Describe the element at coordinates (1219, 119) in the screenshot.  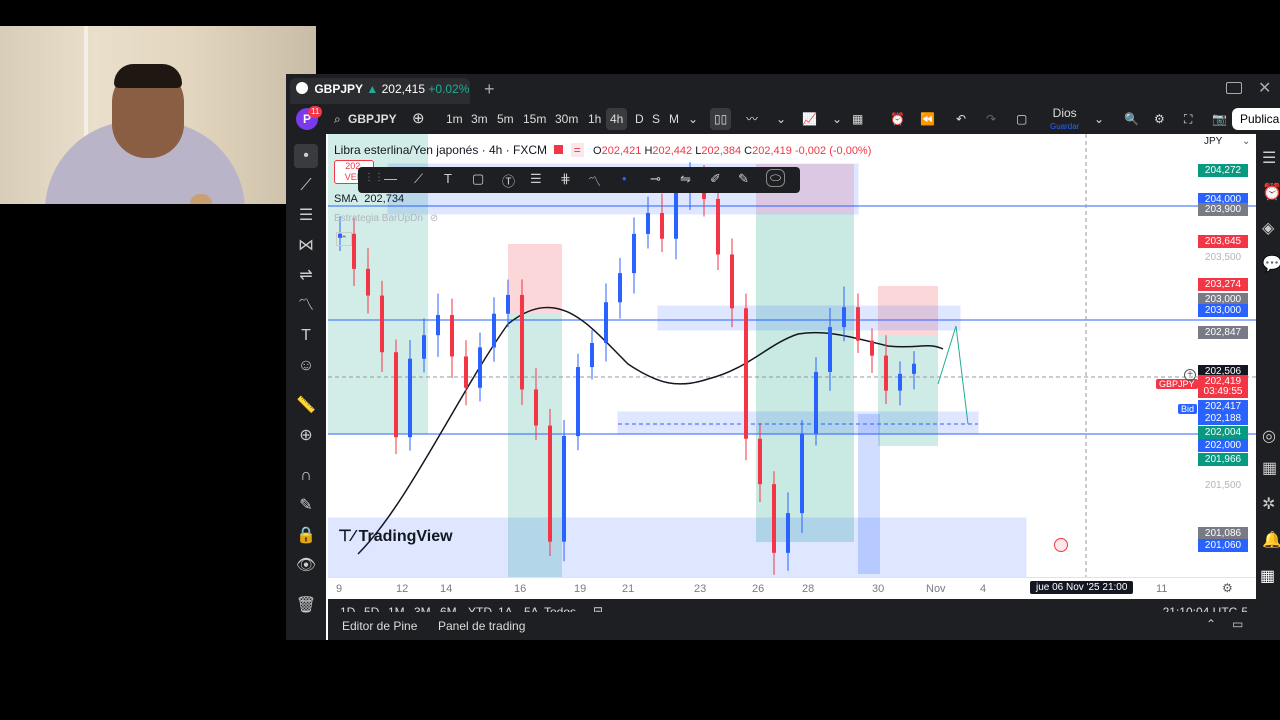
I see `camera-icon: 📷` at that location.